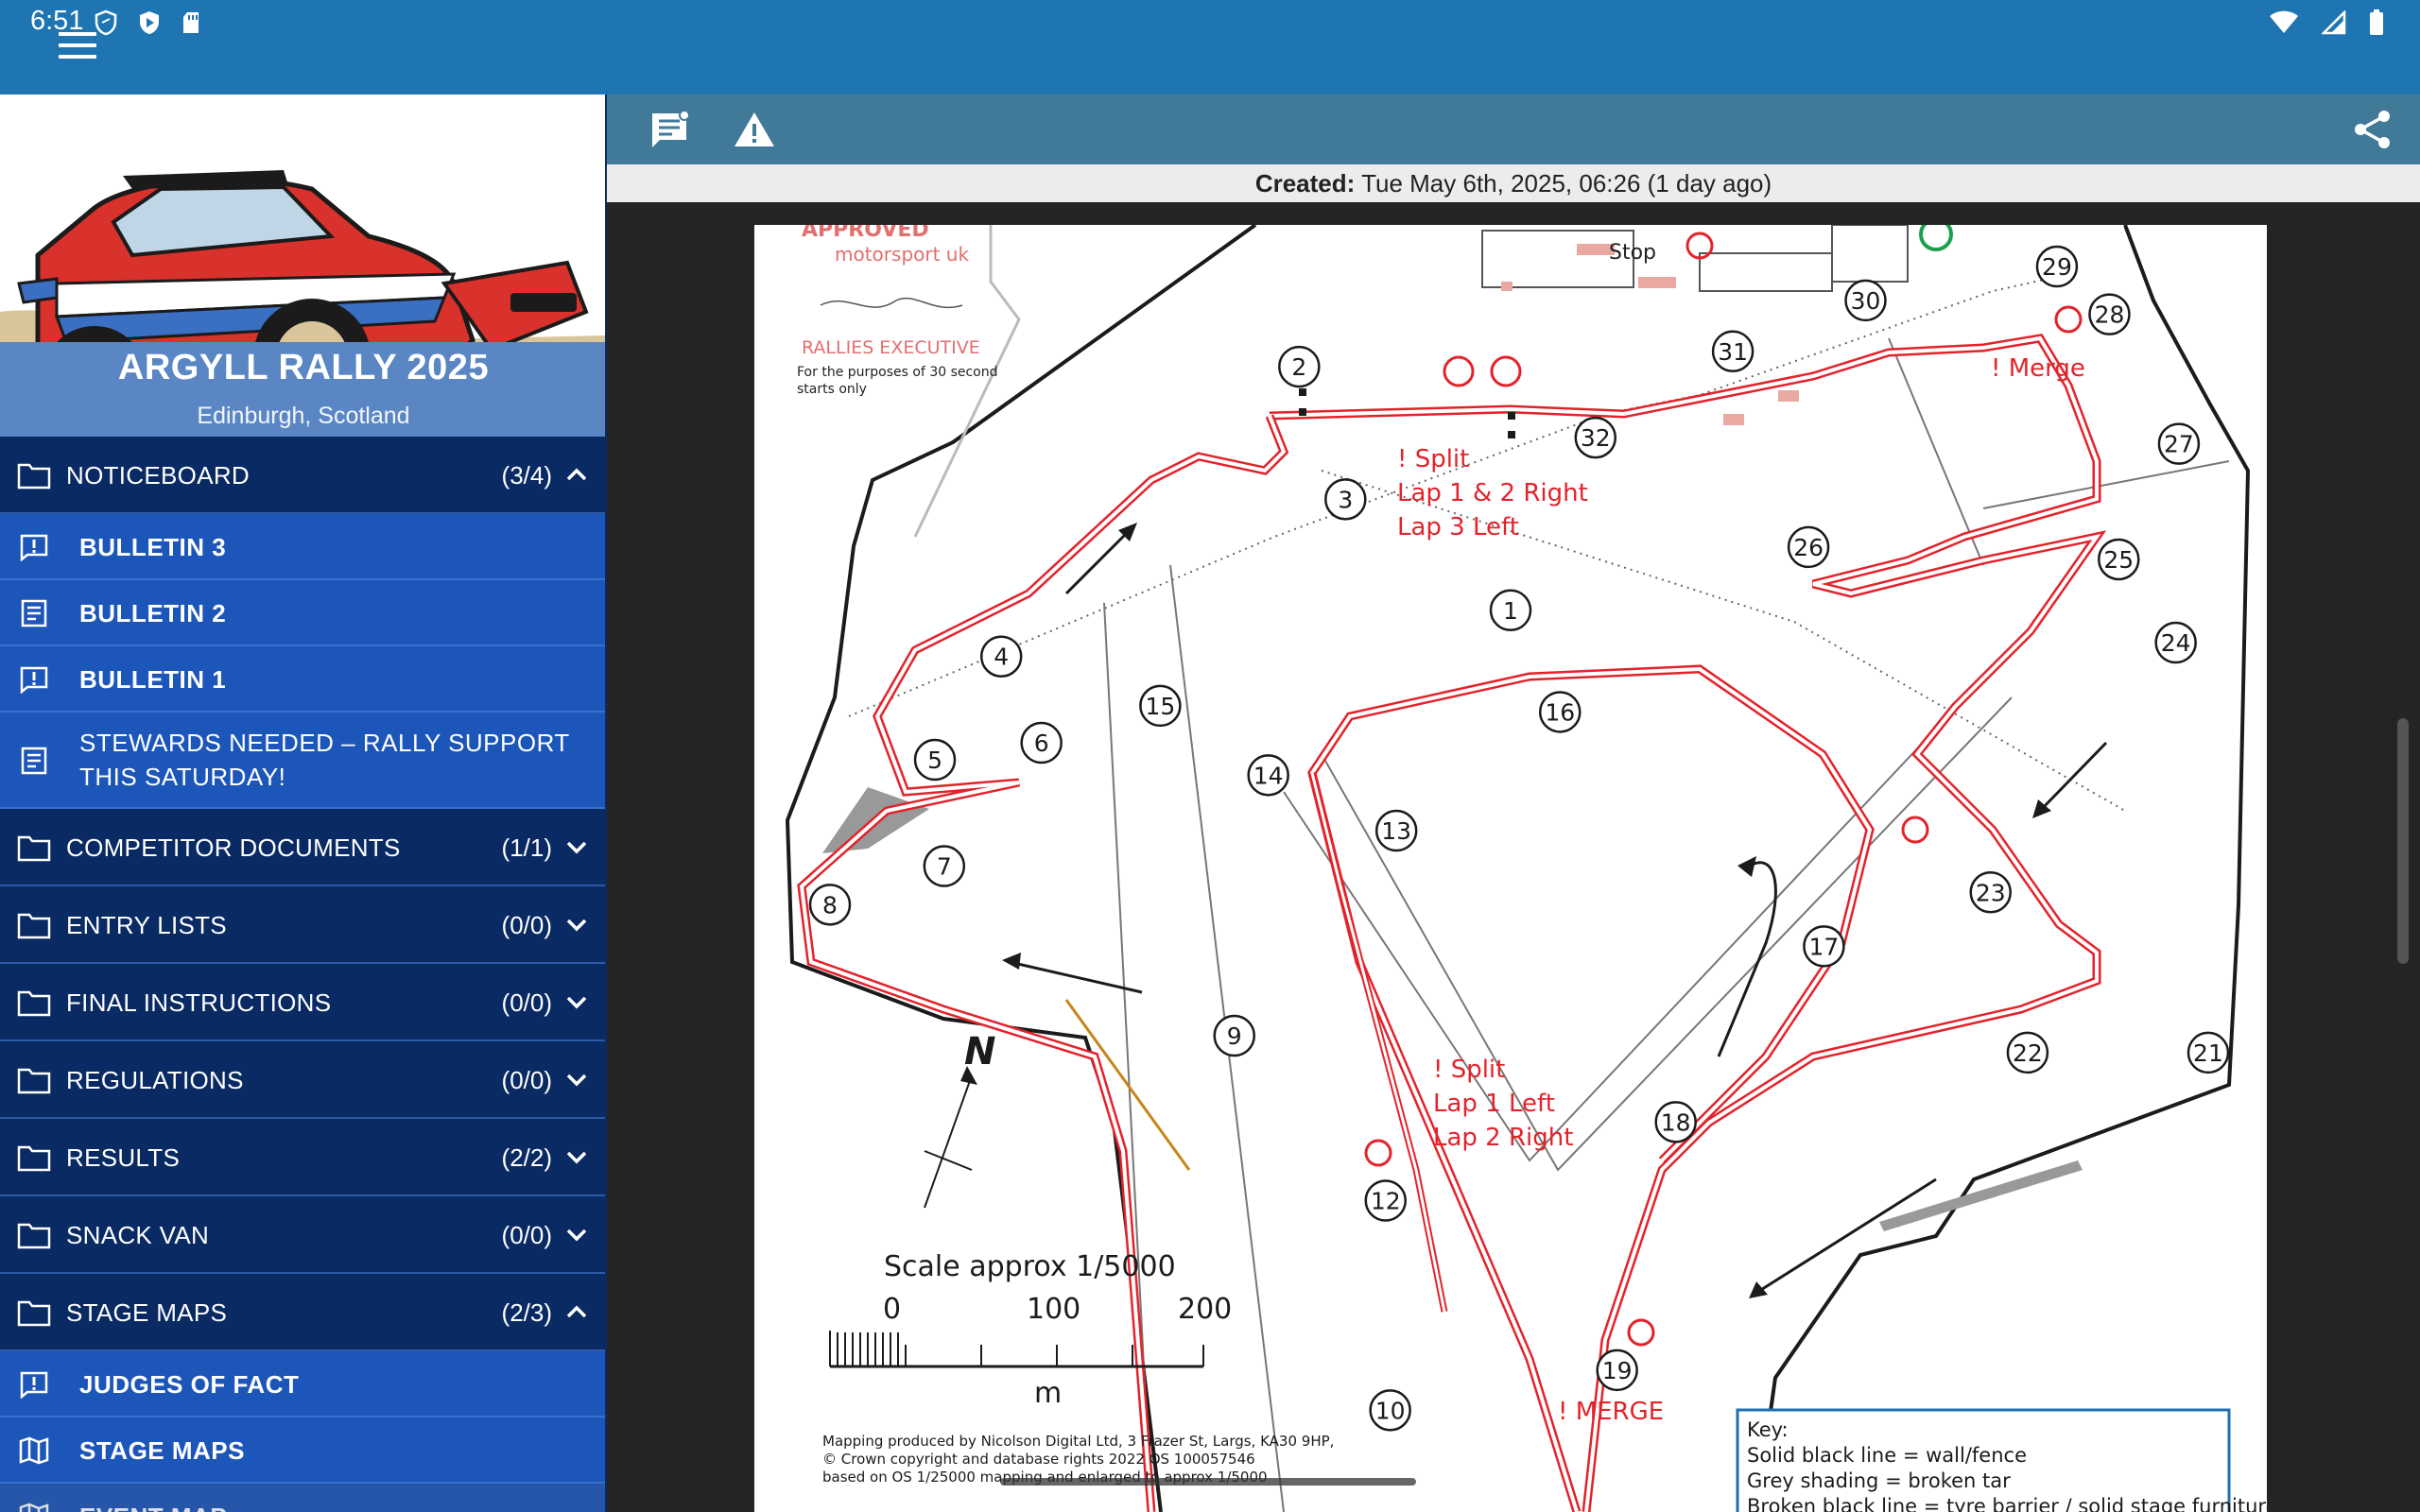 The image size is (2420, 1512). Describe the element at coordinates (526, 847) in the screenshot. I see `folder-count: (1/1)` at that location.